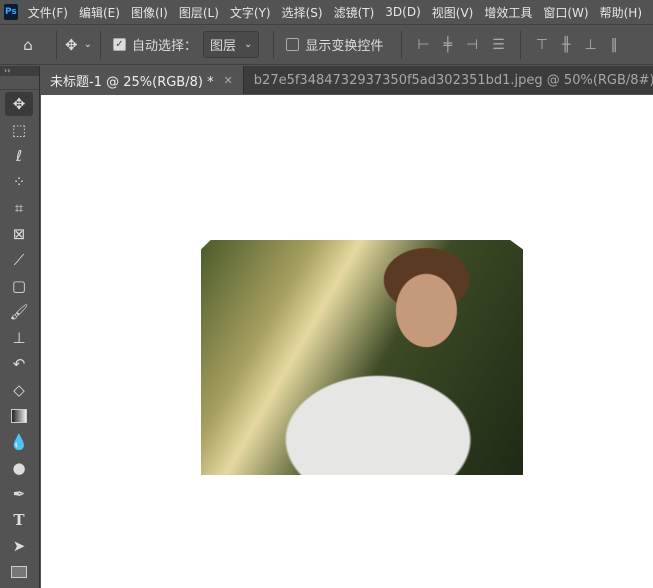  What do you see at coordinates (19, 390) in the screenshot?
I see `eraser-tool-icon: ◇` at bounding box center [19, 390].